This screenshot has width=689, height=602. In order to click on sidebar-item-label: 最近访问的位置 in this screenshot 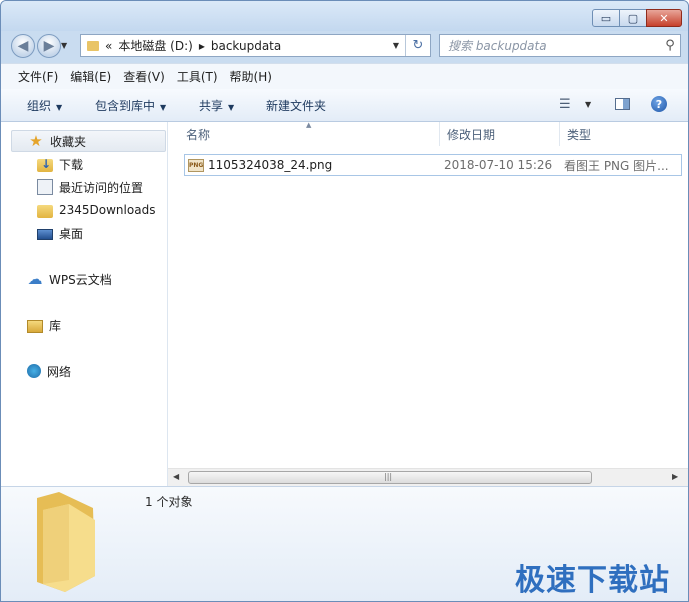, I will do `click(101, 187)`.